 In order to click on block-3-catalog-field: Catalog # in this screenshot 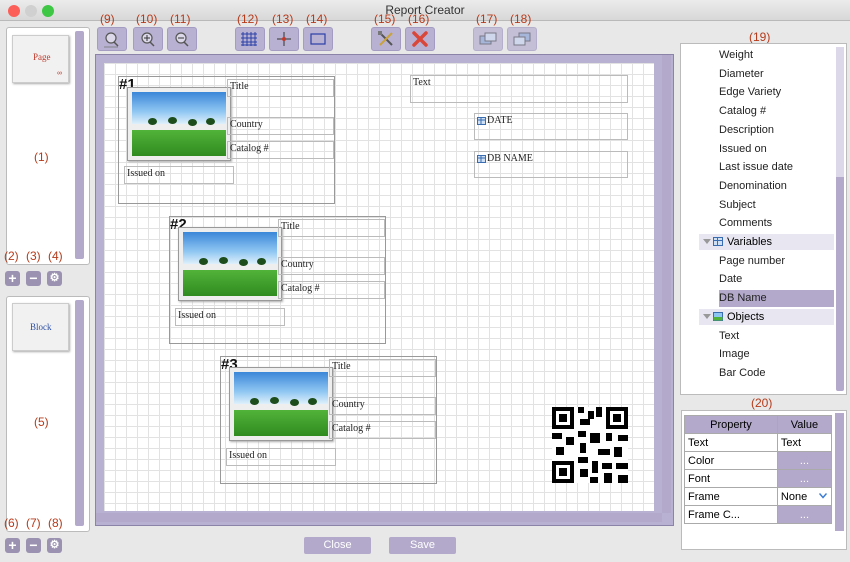, I will do `click(382, 430)`.